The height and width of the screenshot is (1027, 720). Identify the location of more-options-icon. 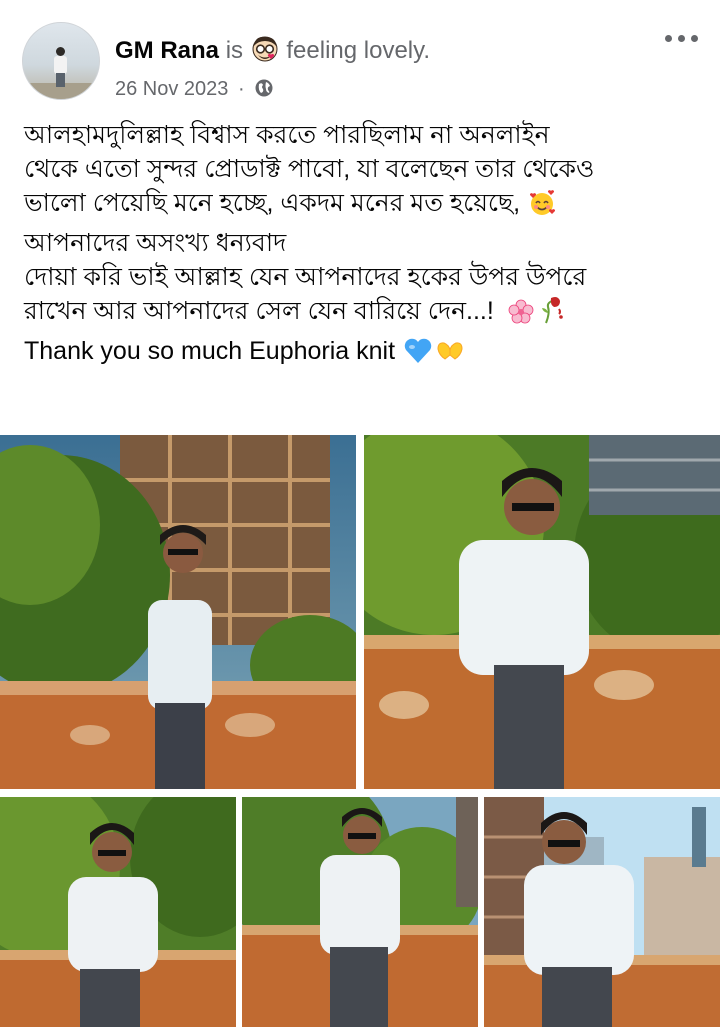
(683, 39).